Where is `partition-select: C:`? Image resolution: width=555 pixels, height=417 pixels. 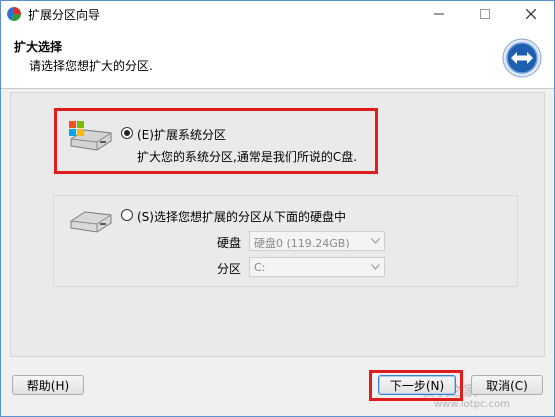 partition-select: C: is located at coordinates (317, 267).